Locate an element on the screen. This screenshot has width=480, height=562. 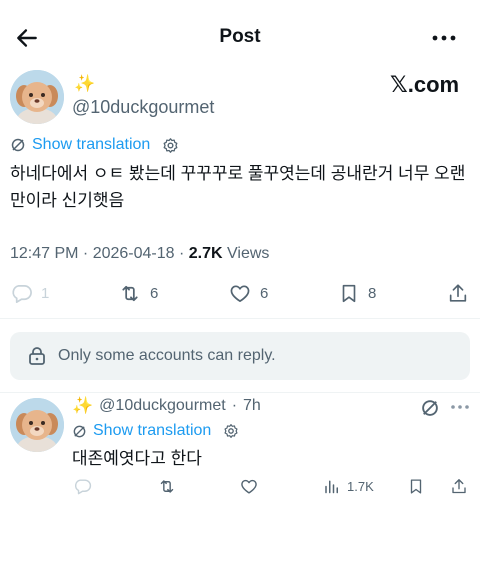
like-button: 6 is located at coordinates (248, 293).